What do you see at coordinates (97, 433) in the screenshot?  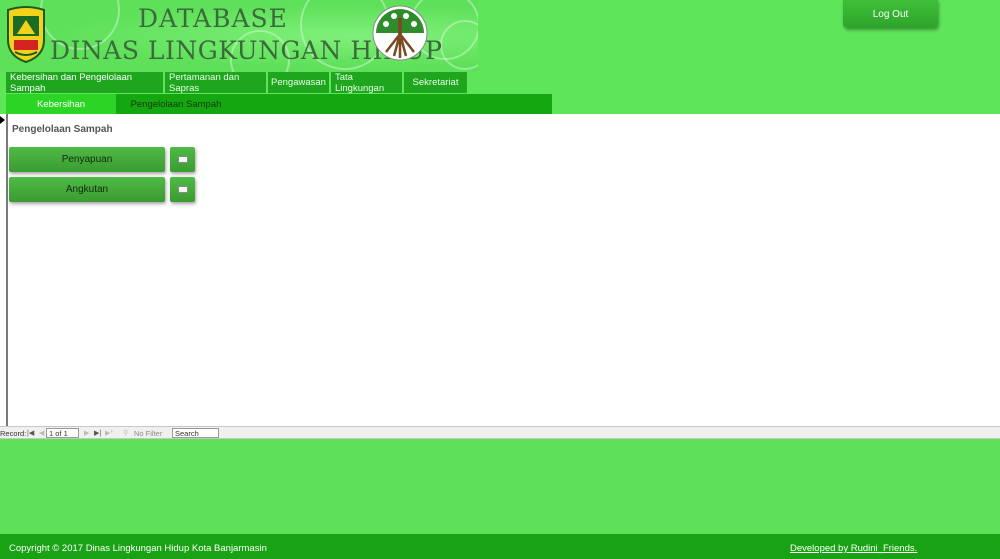 I see `last-record-icon: ▶|` at bounding box center [97, 433].